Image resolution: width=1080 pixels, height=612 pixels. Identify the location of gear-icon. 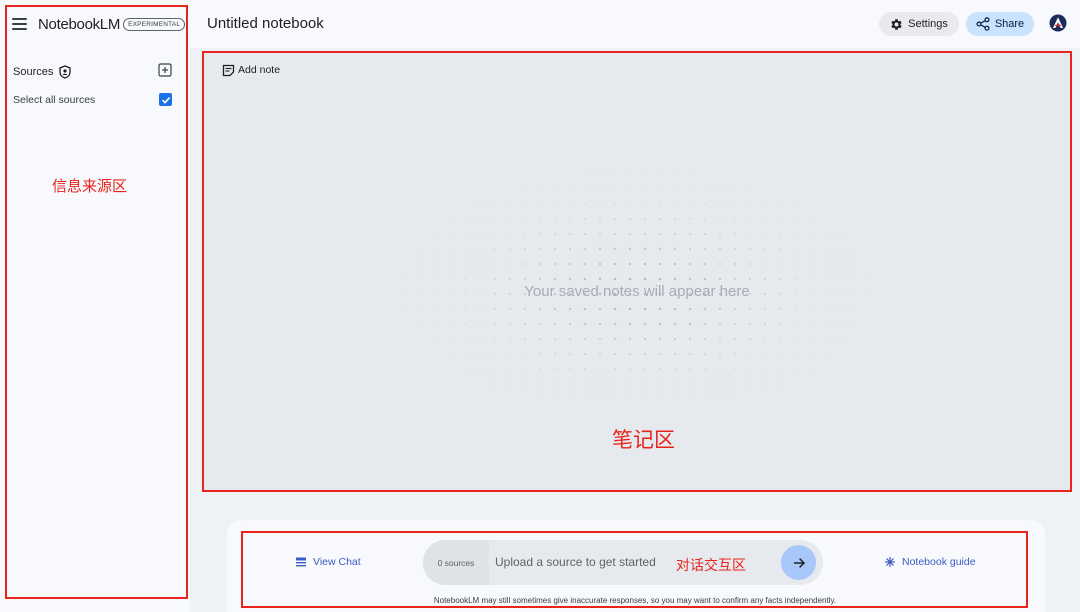
(896, 24).